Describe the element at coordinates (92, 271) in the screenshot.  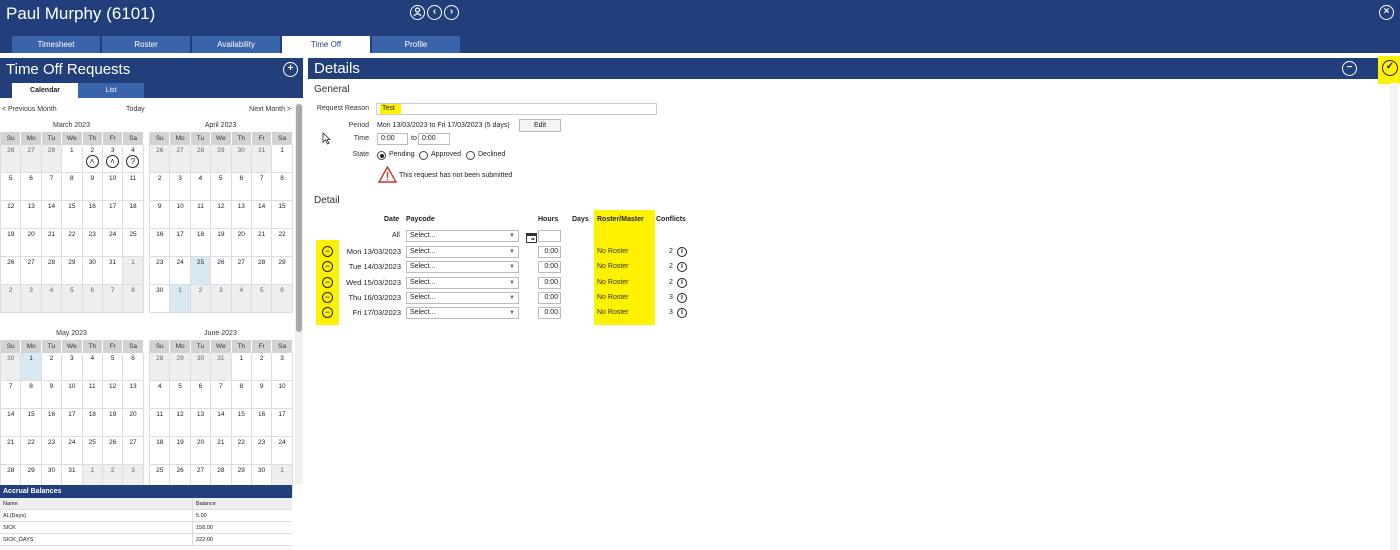
I see `calendar-day: 30` at that location.